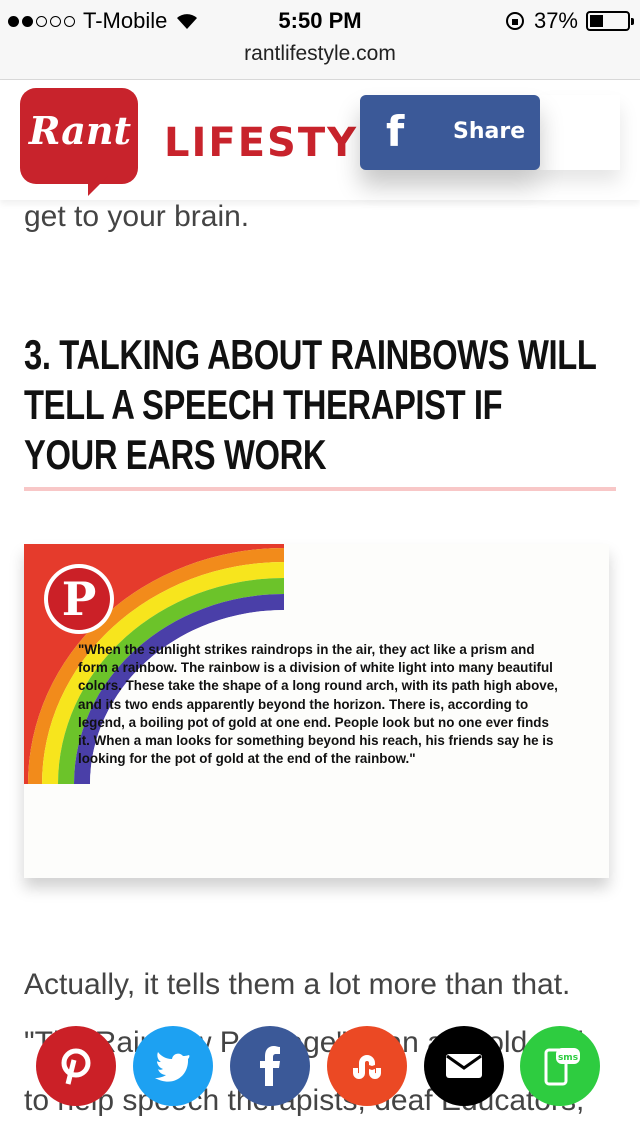  I want to click on sms-label: sms, so click(568, 1058).